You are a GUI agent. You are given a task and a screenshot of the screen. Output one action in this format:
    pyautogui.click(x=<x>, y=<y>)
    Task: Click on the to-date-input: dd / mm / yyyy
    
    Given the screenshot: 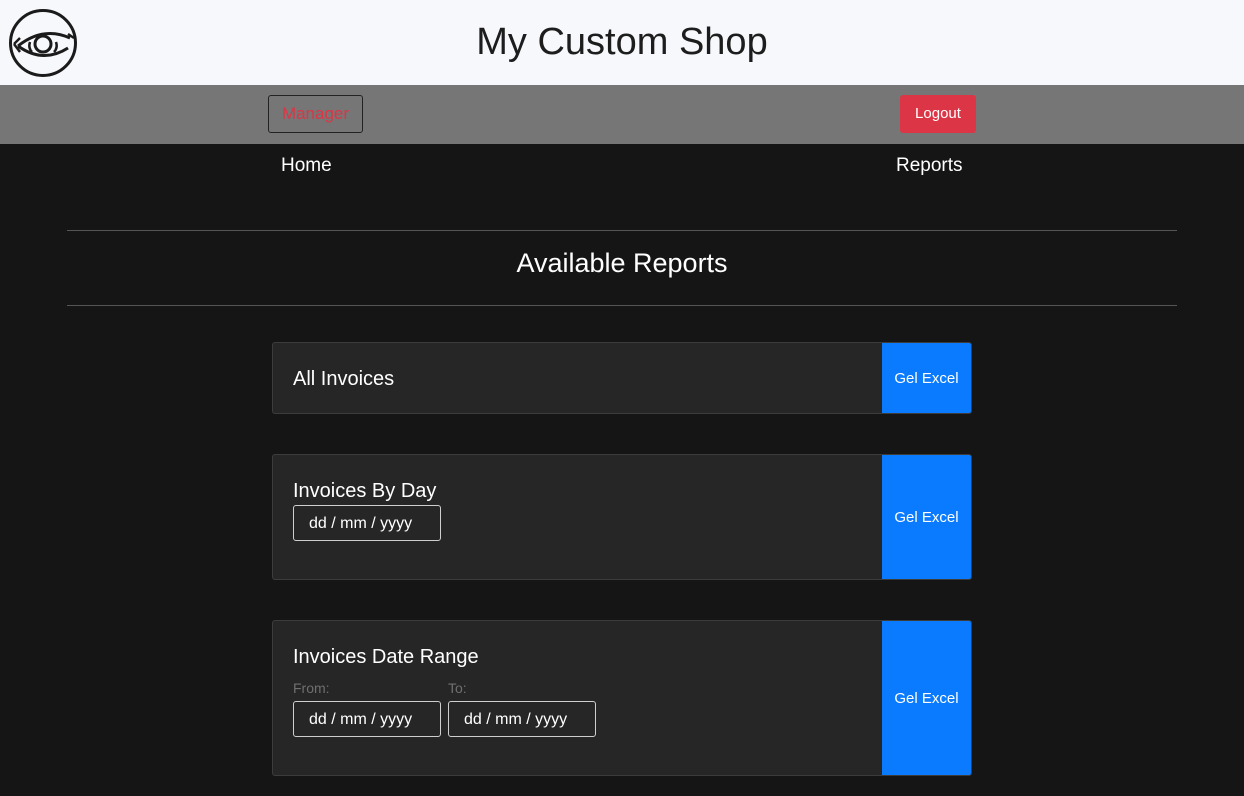 What is the action you would take?
    pyautogui.click(x=522, y=719)
    